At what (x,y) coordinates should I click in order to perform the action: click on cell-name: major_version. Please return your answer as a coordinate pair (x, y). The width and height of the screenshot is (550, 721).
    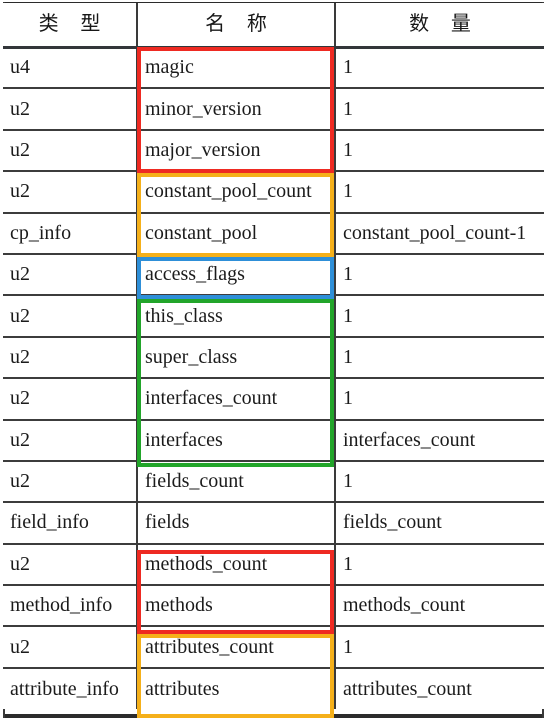
    Looking at the image, I should click on (236, 150).